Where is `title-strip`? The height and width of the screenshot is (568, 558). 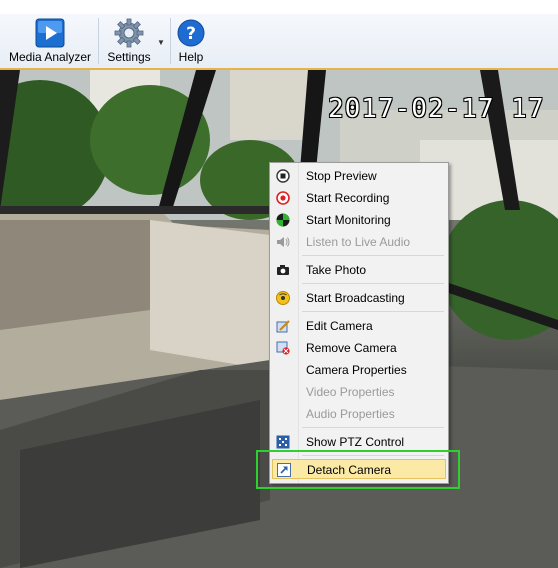
title-strip is located at coordinates (279, 7).